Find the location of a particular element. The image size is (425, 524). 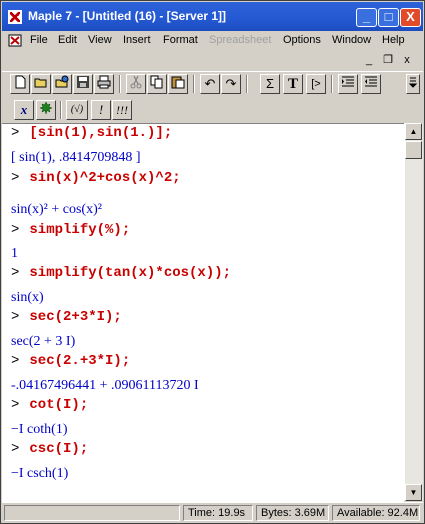

input-line: > csc(I); is located at coordinates (49, 449).